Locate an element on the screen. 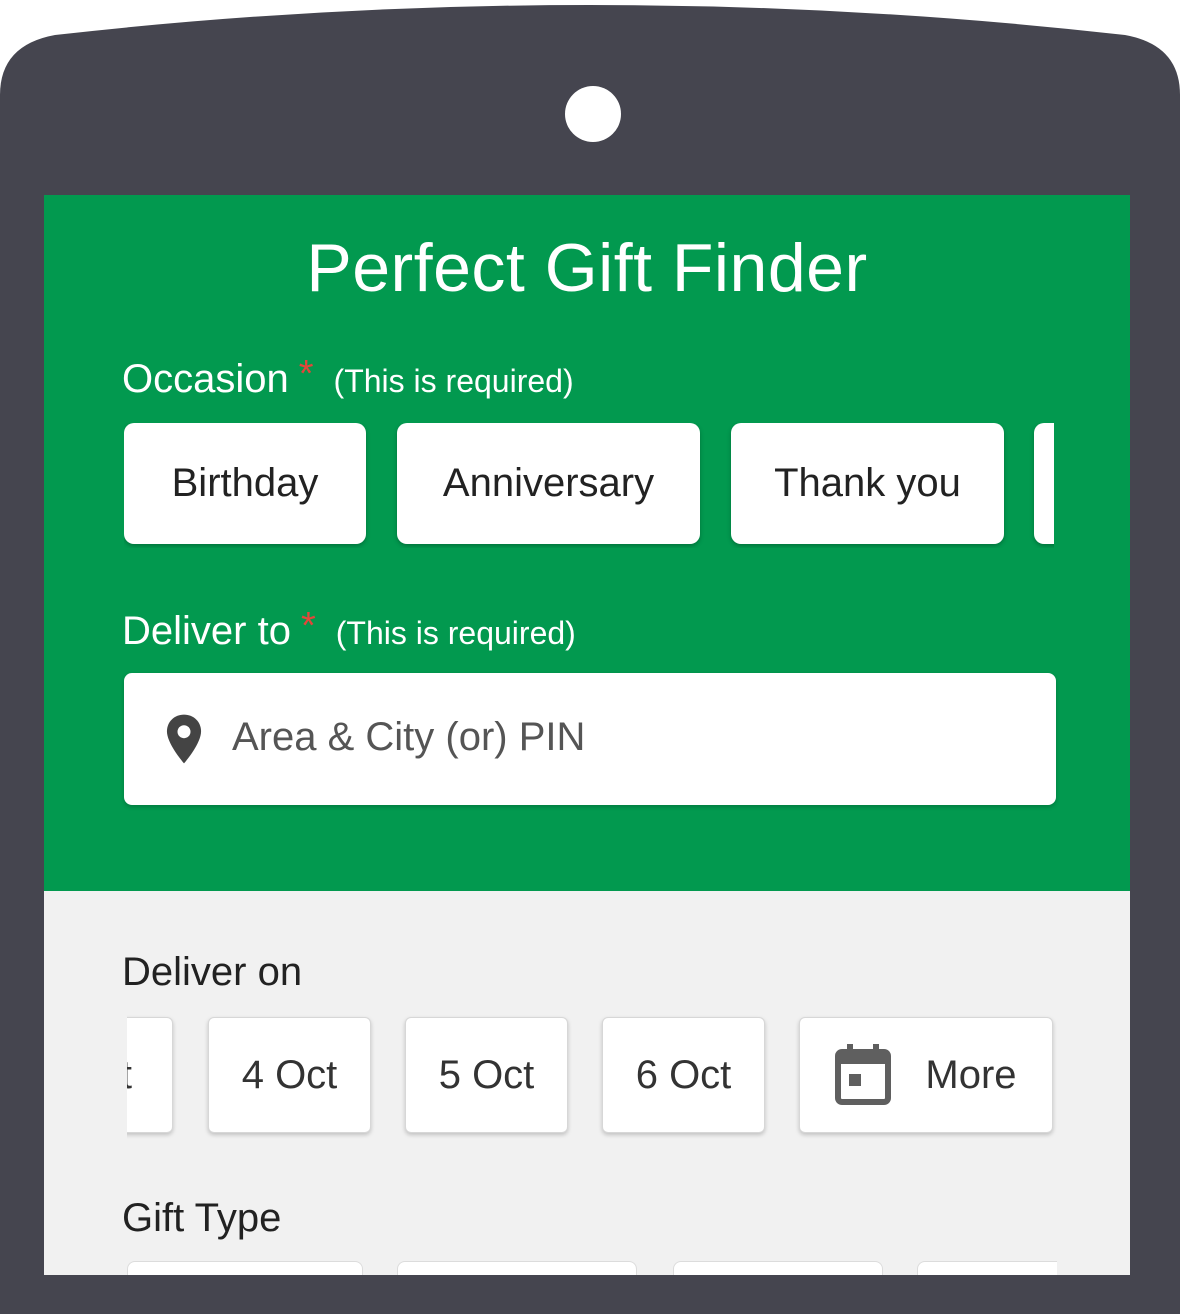 The height and width of the screenshot is (1314, 1180). gift-type-options is located at coordinates (592, 1268).